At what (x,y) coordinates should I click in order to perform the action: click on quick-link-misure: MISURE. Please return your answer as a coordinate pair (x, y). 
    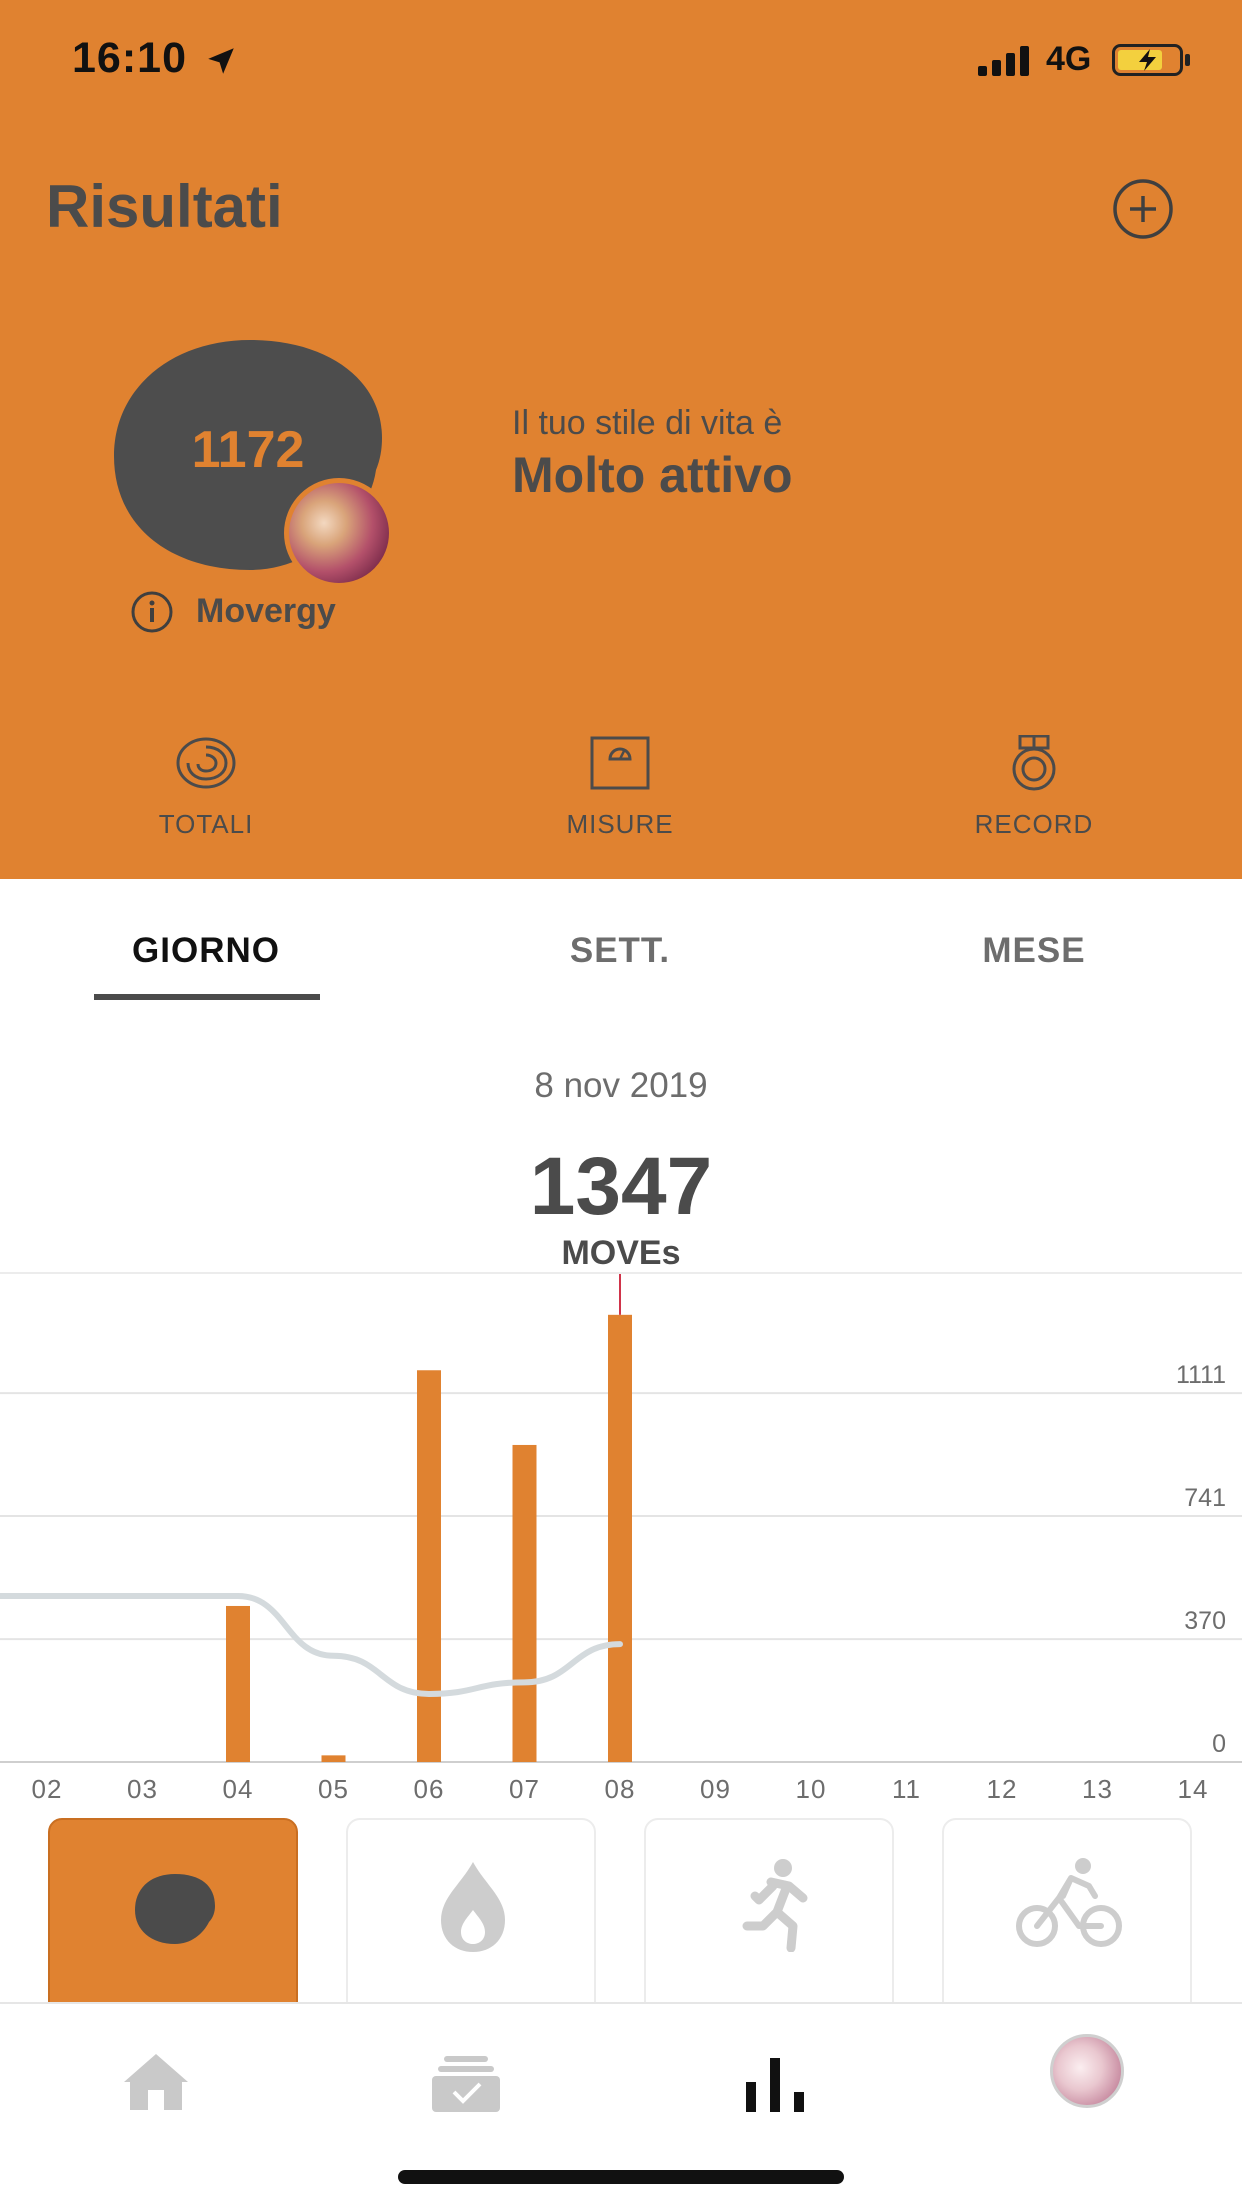
    Looking at the image, I should click on (620, 787).